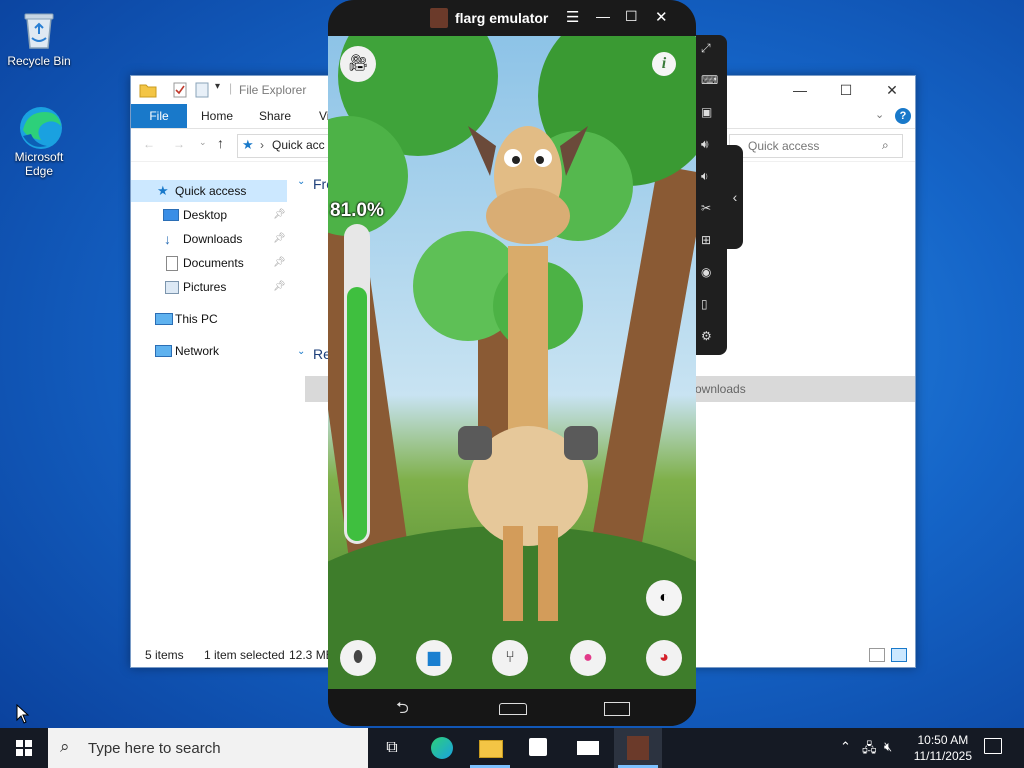 This screenshot has width=1024, height=768. I want to click on pictures-icon, so click(172, 287).